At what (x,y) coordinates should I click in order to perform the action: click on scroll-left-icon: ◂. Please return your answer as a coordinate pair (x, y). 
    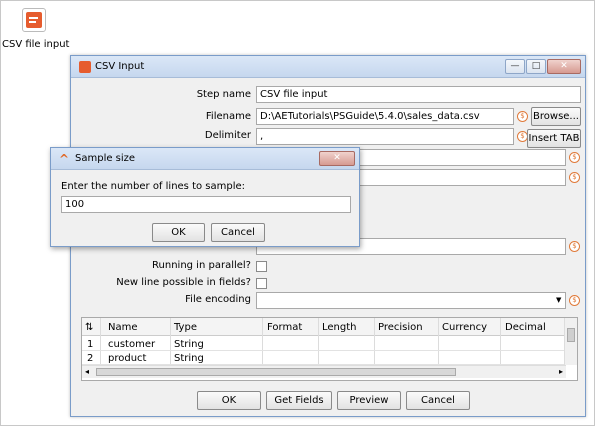
    Looking at the image, I should click on (87, 371).